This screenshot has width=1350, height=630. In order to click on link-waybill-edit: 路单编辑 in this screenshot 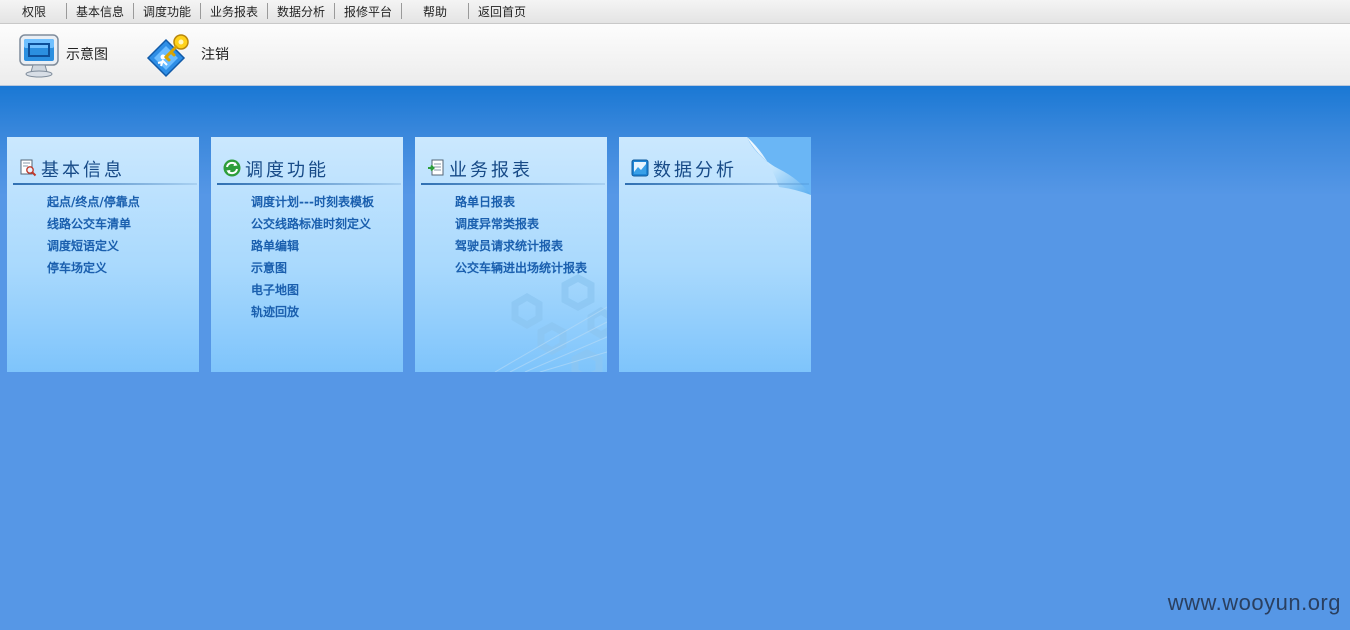, I will do `click(312, 246)`.